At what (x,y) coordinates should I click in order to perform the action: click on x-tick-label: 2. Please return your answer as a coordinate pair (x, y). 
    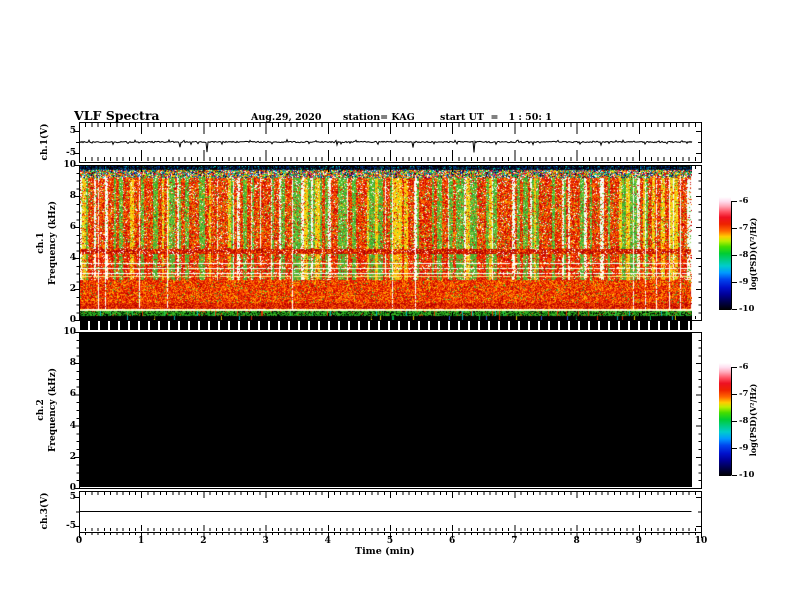
    Looking at the image, I should click on (203, 541).